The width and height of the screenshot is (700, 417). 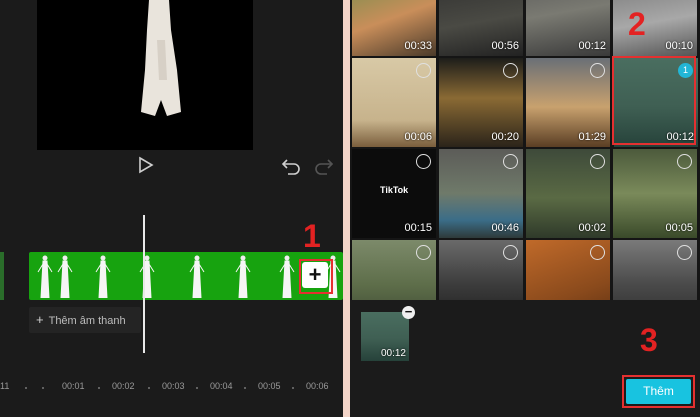 What do you see at coordinates (385, 336) in the screenshot?
I see `selected-media-item: 00:12` at bounding box center [385, 336].